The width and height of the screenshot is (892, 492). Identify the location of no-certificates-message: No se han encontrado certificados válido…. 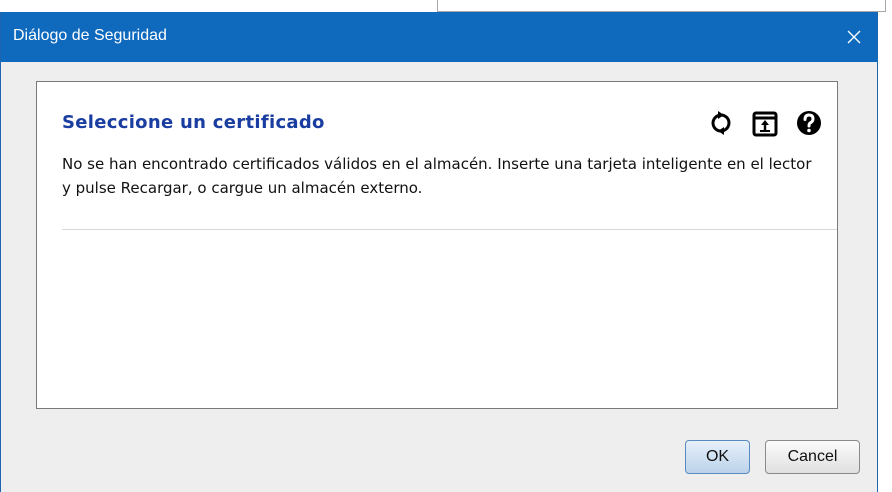
(437, 176).